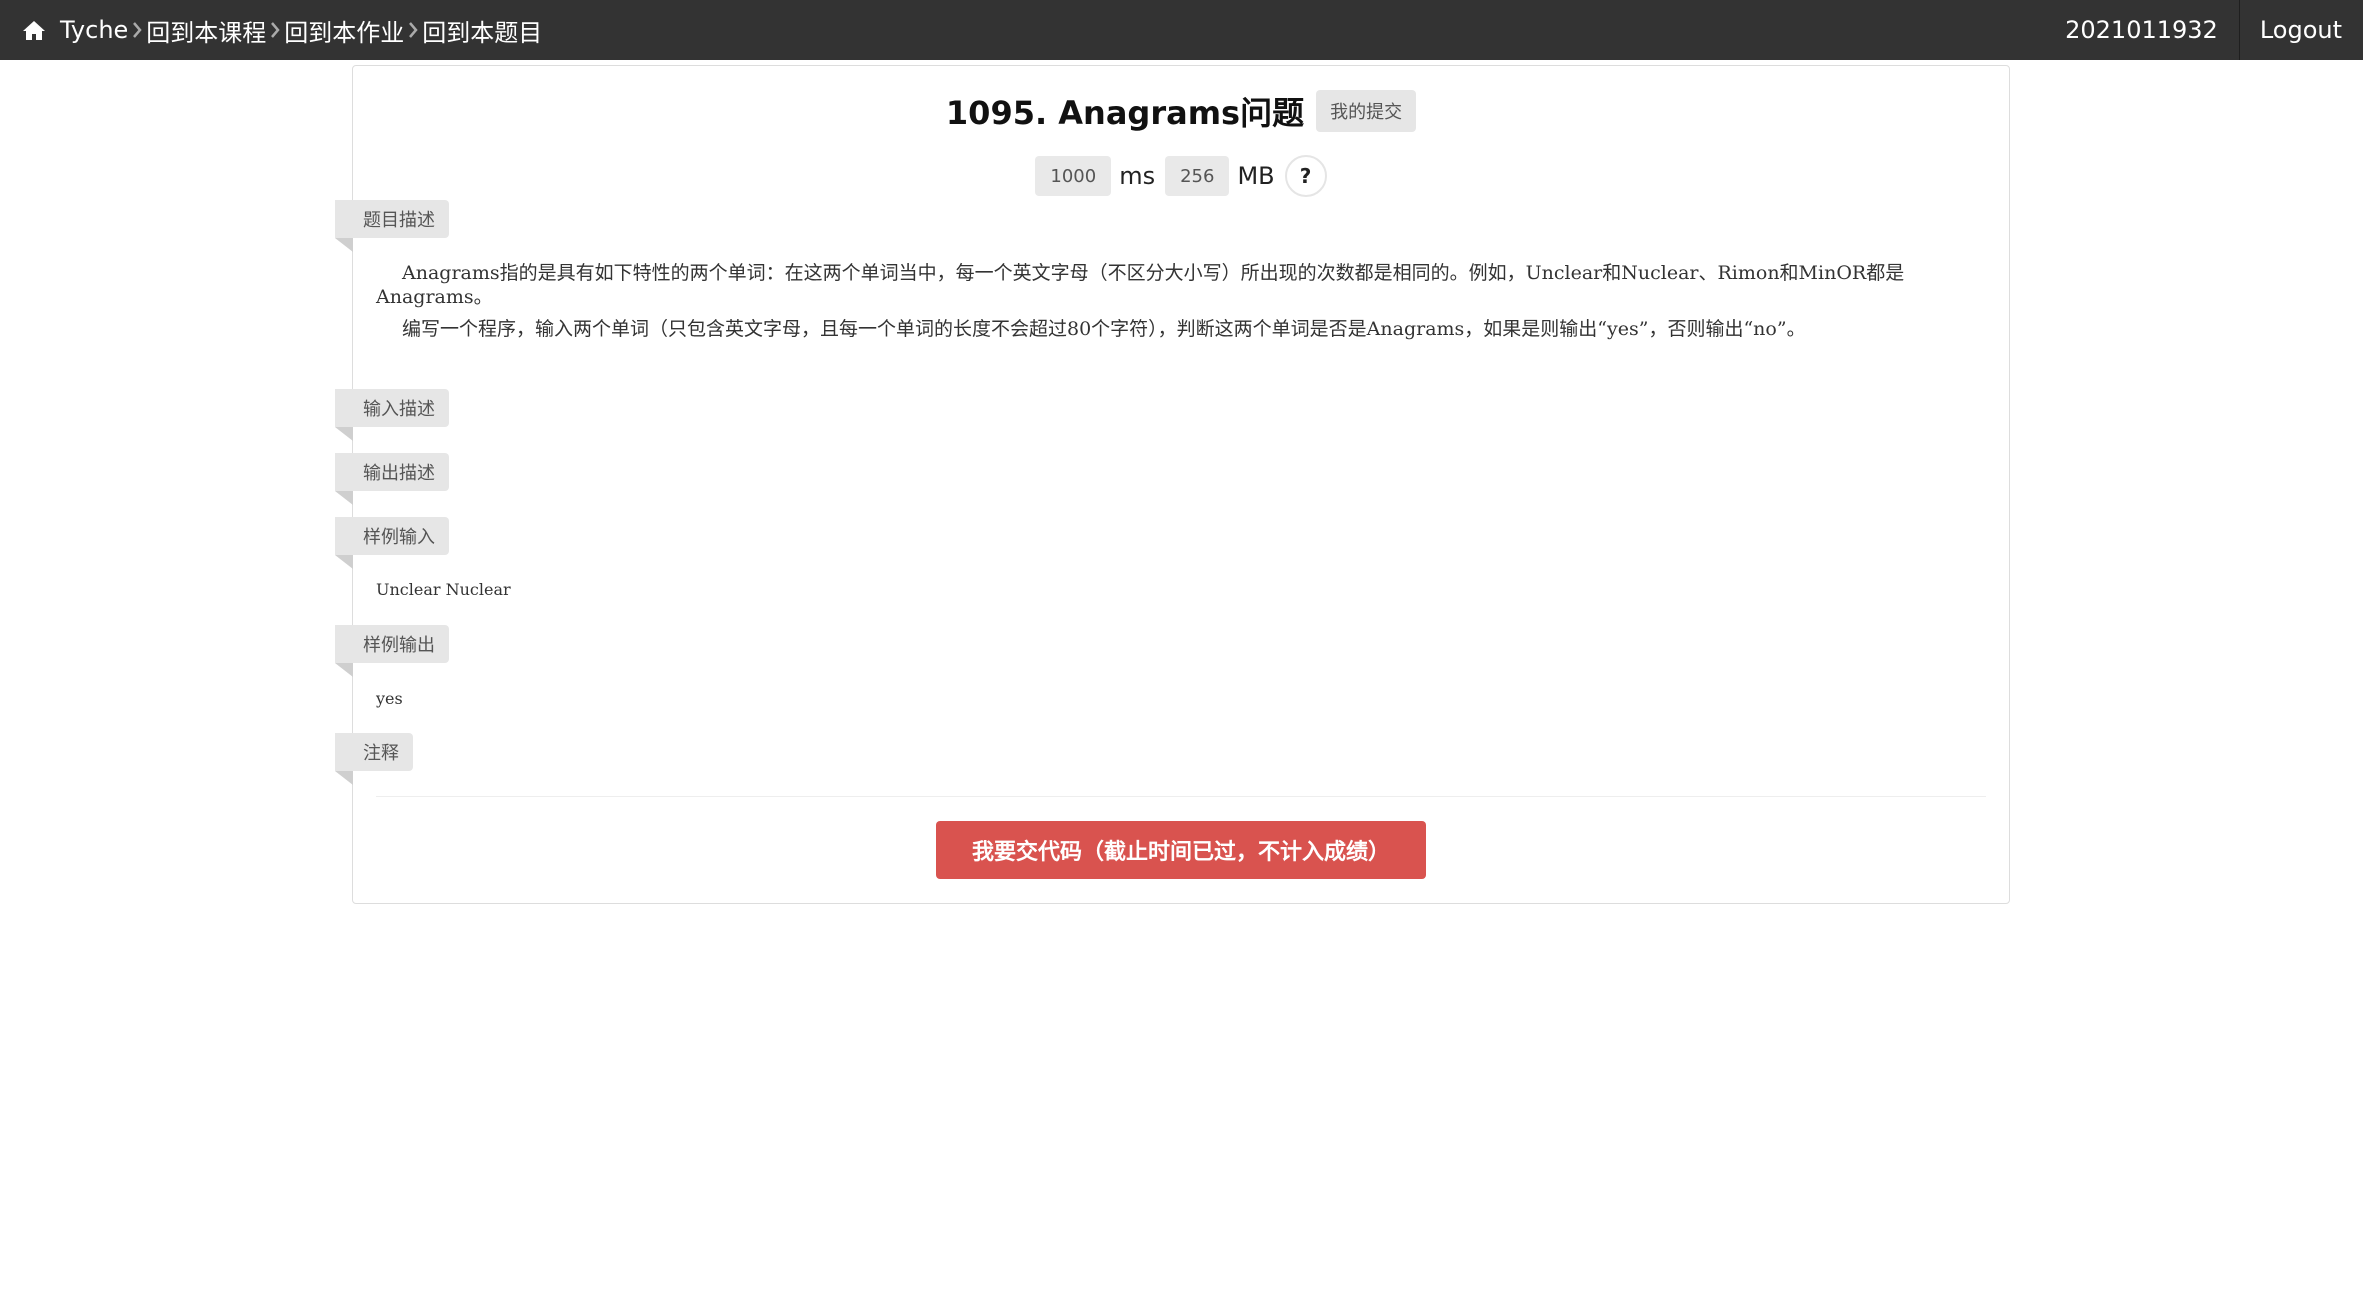  Describe the element at coordinates (381, 753) in the screenshot. I see `section-label-text: 注释` at that location.